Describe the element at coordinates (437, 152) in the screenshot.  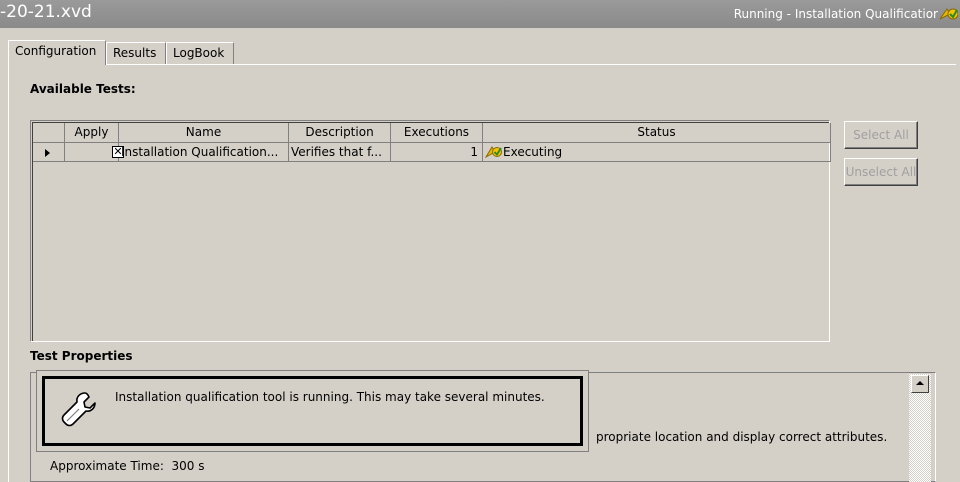
I see `executions-cell: 1` at that location.